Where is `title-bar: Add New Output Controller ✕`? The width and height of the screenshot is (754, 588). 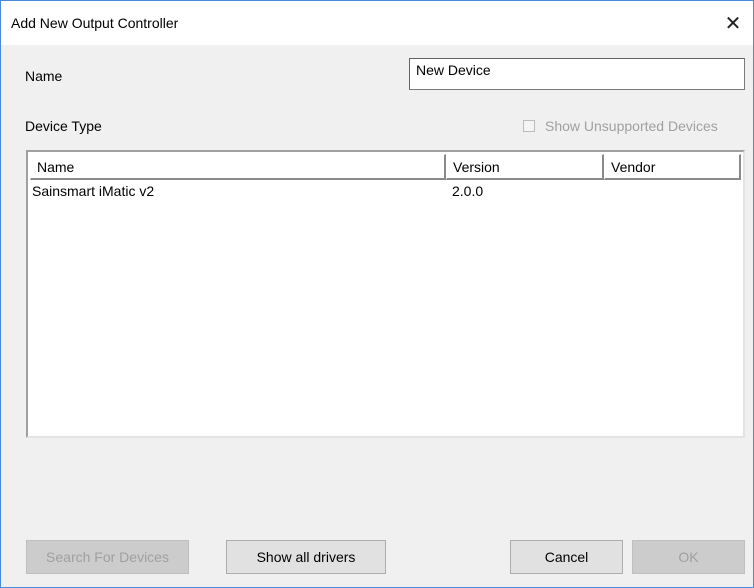 title-bar: Add New Output Controller ✕ is located at coordinates (377, 23).